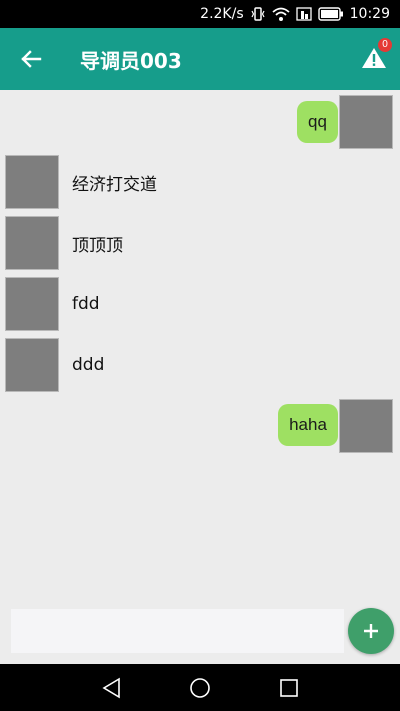 This screenshot has height=711, width=400. I want to click on home-circle-icon, so click(200, 688).